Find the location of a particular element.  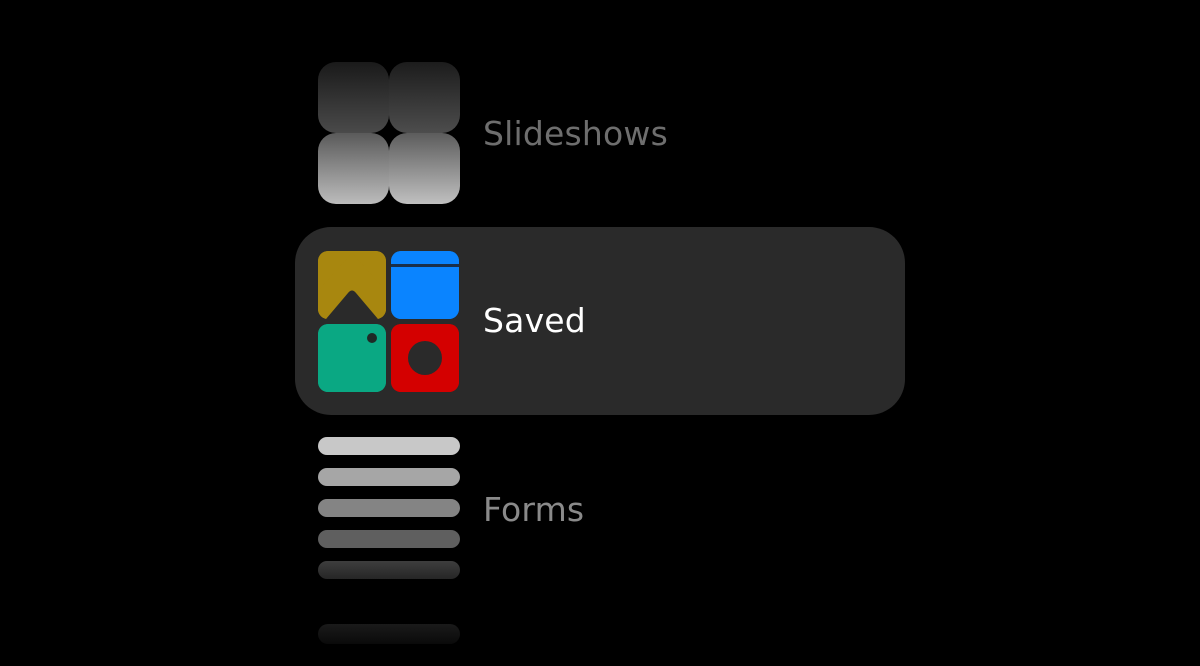

photos-icon is located at coordinates (352, 285).